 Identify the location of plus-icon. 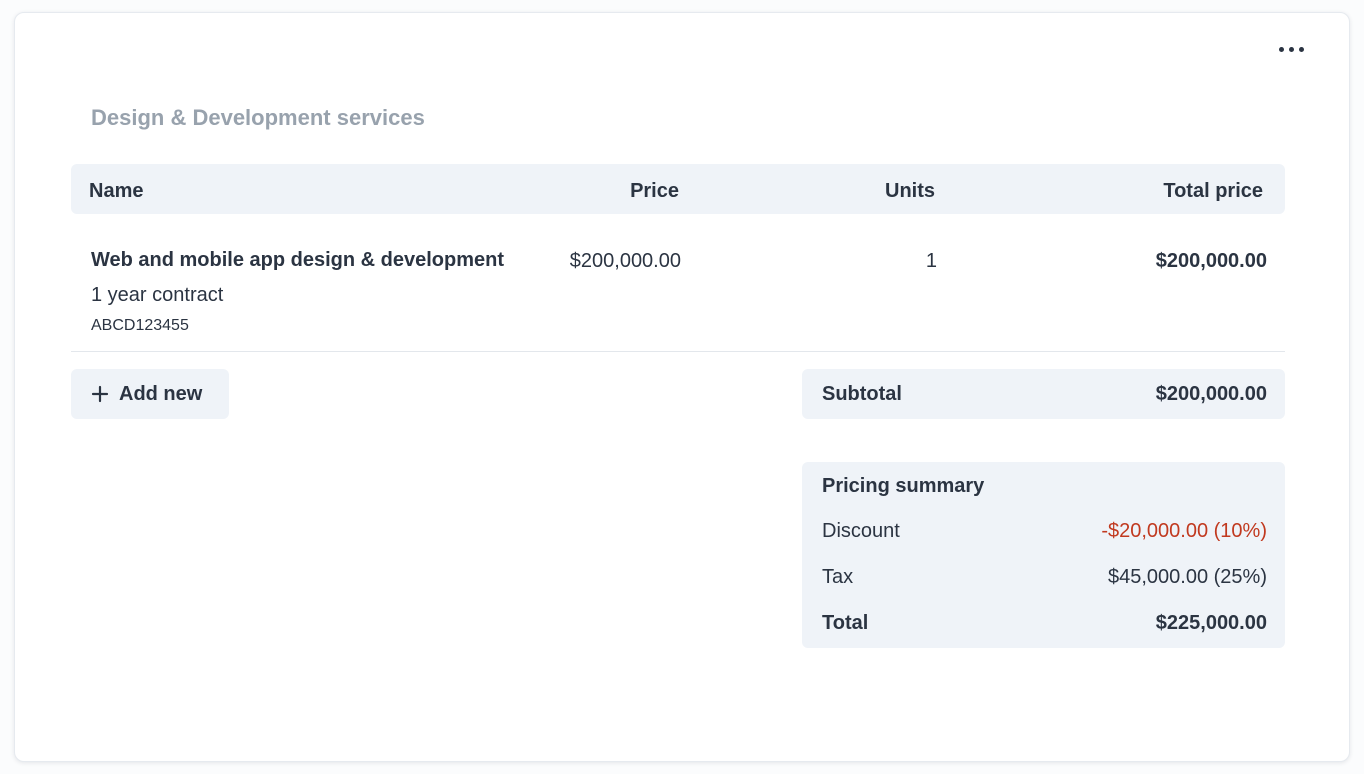
(100, 394).